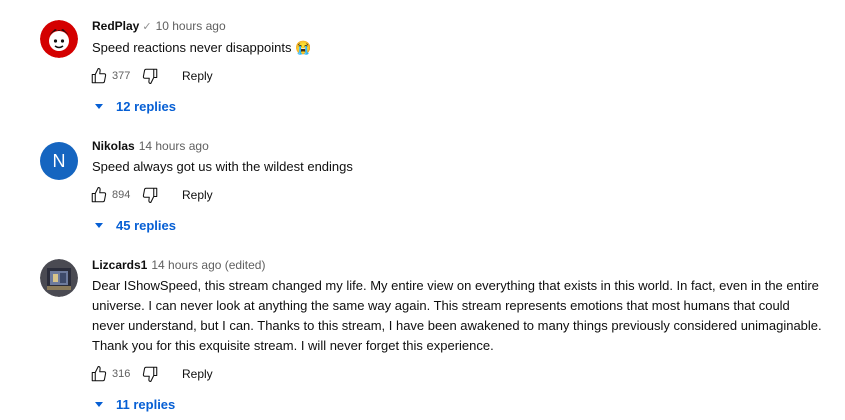 The image size is (845, 420). I want to click on timestamp: 14 hours ago, so click(174, 146).